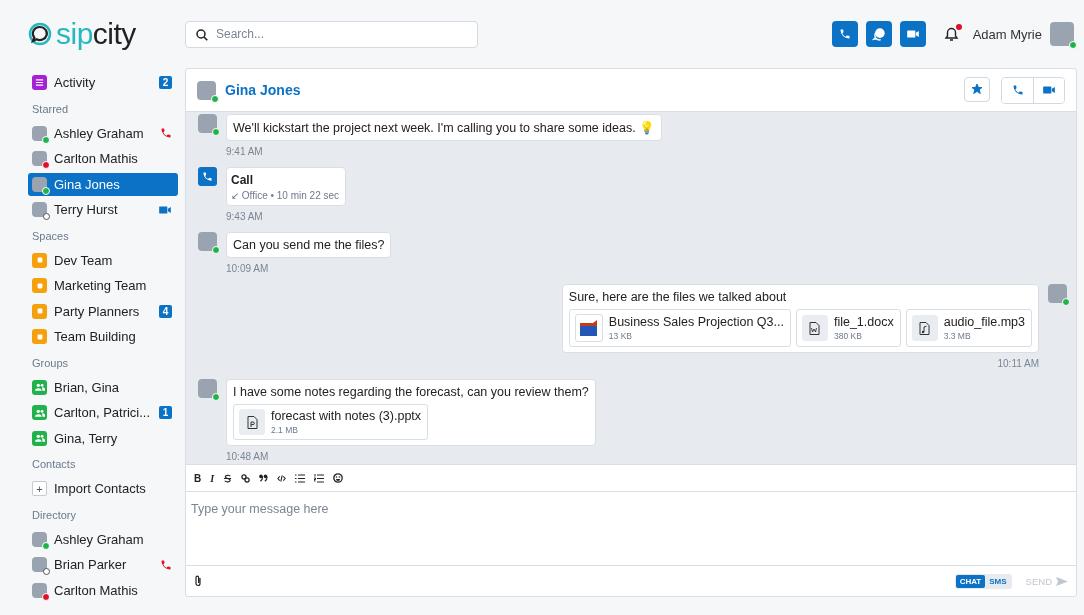 The image size is (1084, 615). I want to click on section-heading: Spaces, so click(50, 236).